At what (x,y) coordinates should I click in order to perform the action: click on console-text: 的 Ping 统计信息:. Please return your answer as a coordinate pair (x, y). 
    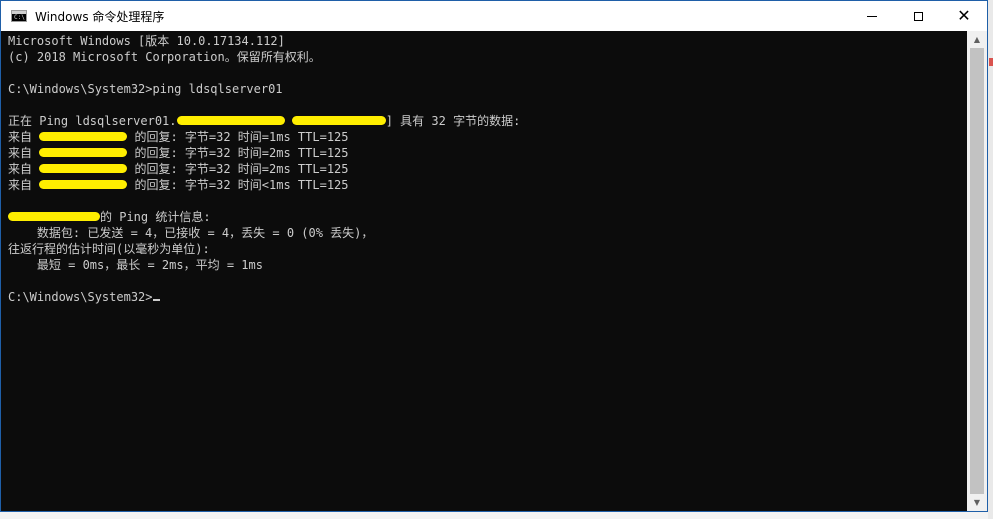
    Looking at the image, I should click on (155, 217).